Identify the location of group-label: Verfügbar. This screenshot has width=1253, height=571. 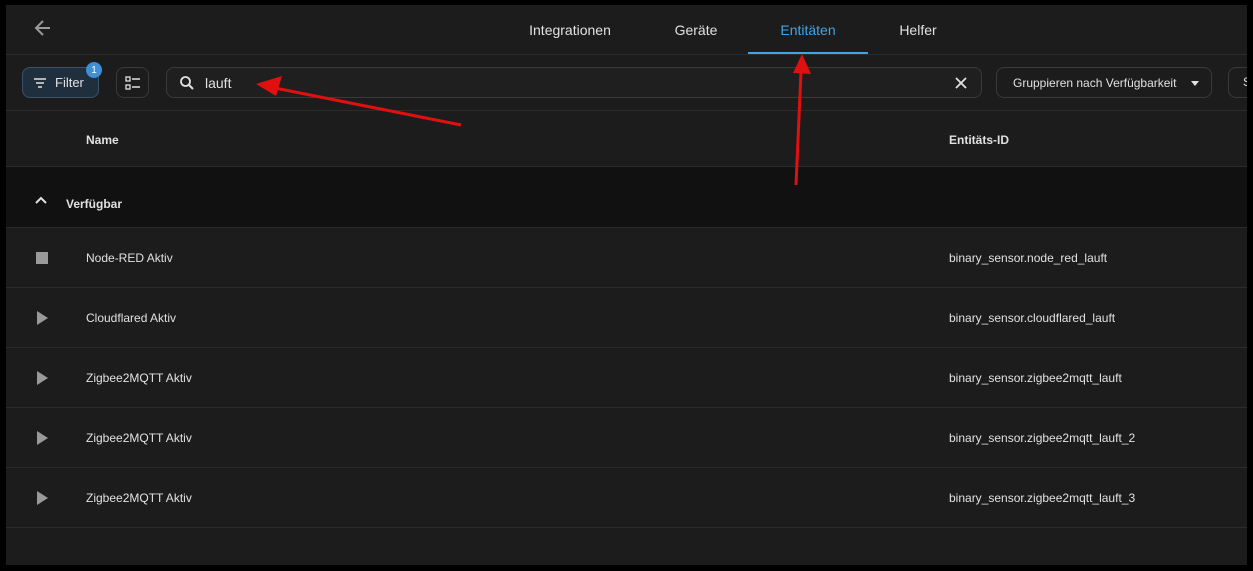
(94, 204).